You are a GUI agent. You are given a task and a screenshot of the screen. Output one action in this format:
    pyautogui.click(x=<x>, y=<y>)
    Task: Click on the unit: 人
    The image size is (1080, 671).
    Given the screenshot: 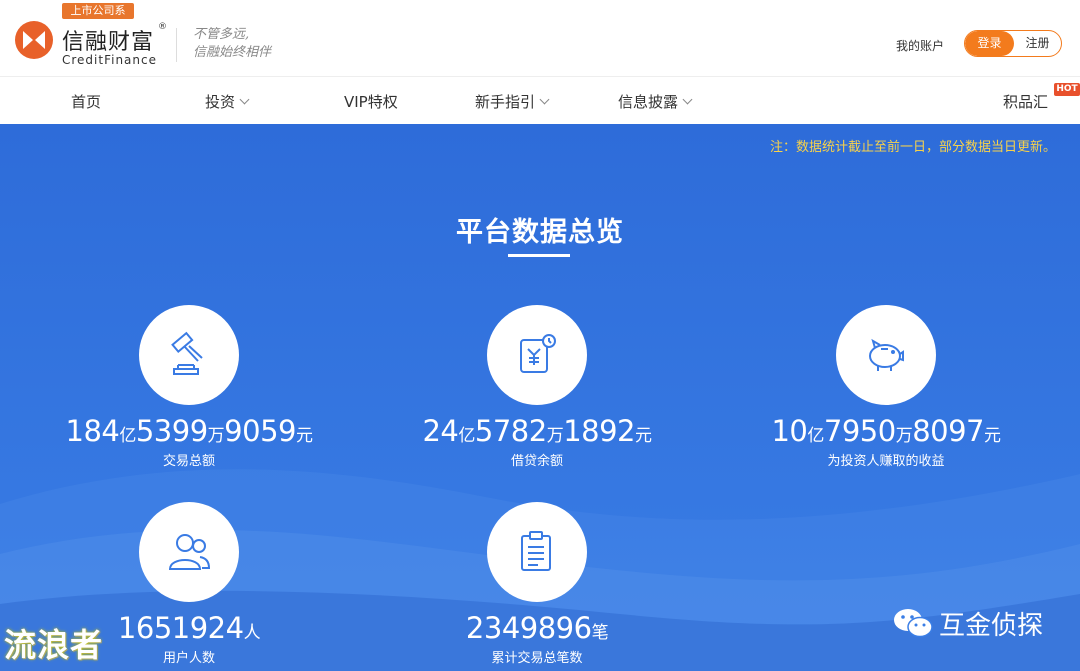 What is the action you would take?
    pyautogui.click(x=252, y=633)
    